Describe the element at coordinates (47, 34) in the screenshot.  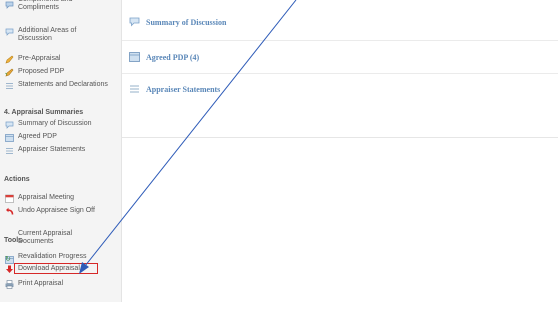
I see `sidebar-item-label: Additional Areas of Discussion` at that location.